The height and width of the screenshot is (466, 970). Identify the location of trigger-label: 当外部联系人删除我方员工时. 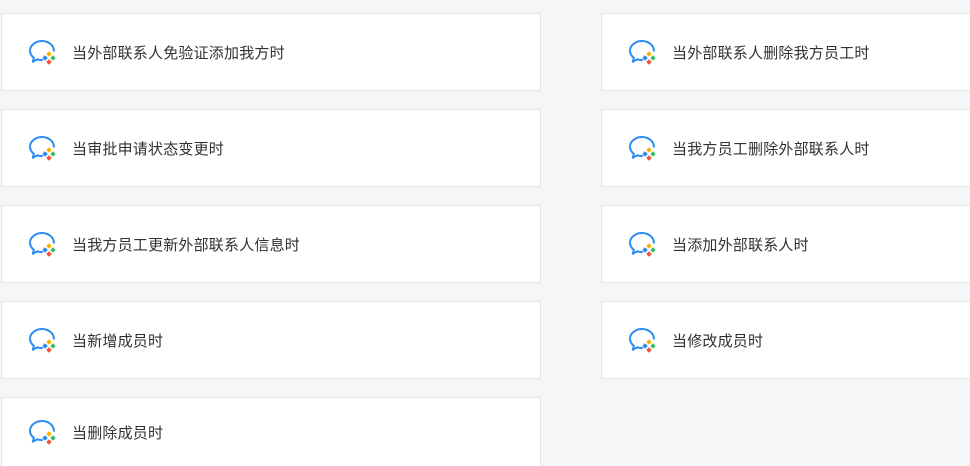
(771, 52).